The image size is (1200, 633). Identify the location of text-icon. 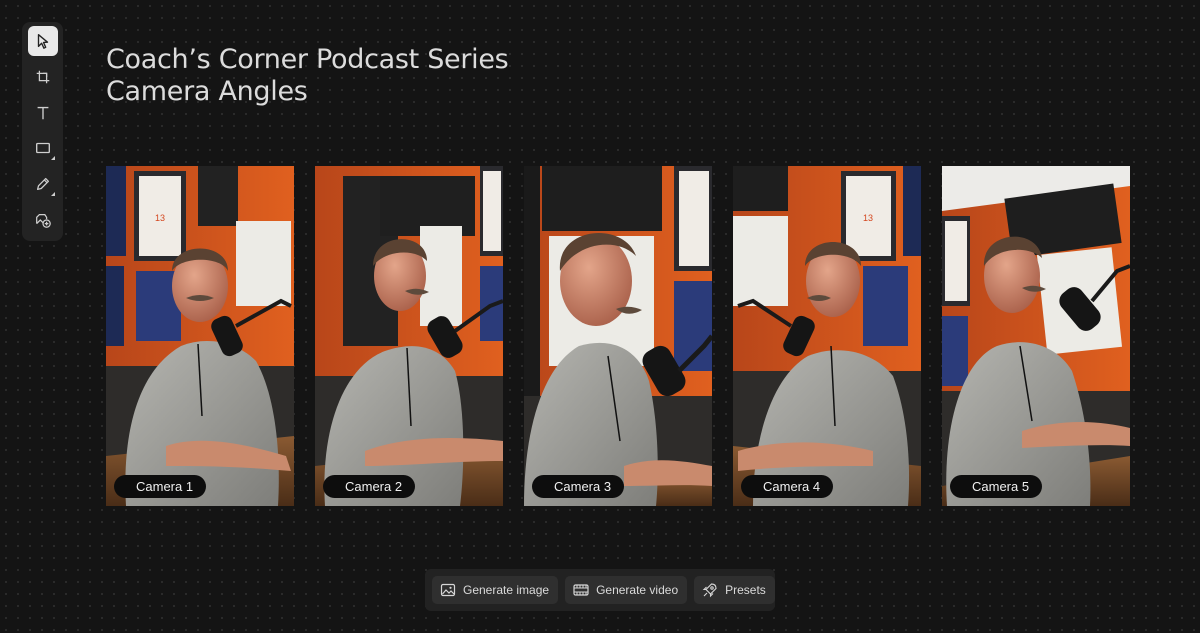
(42, 112).